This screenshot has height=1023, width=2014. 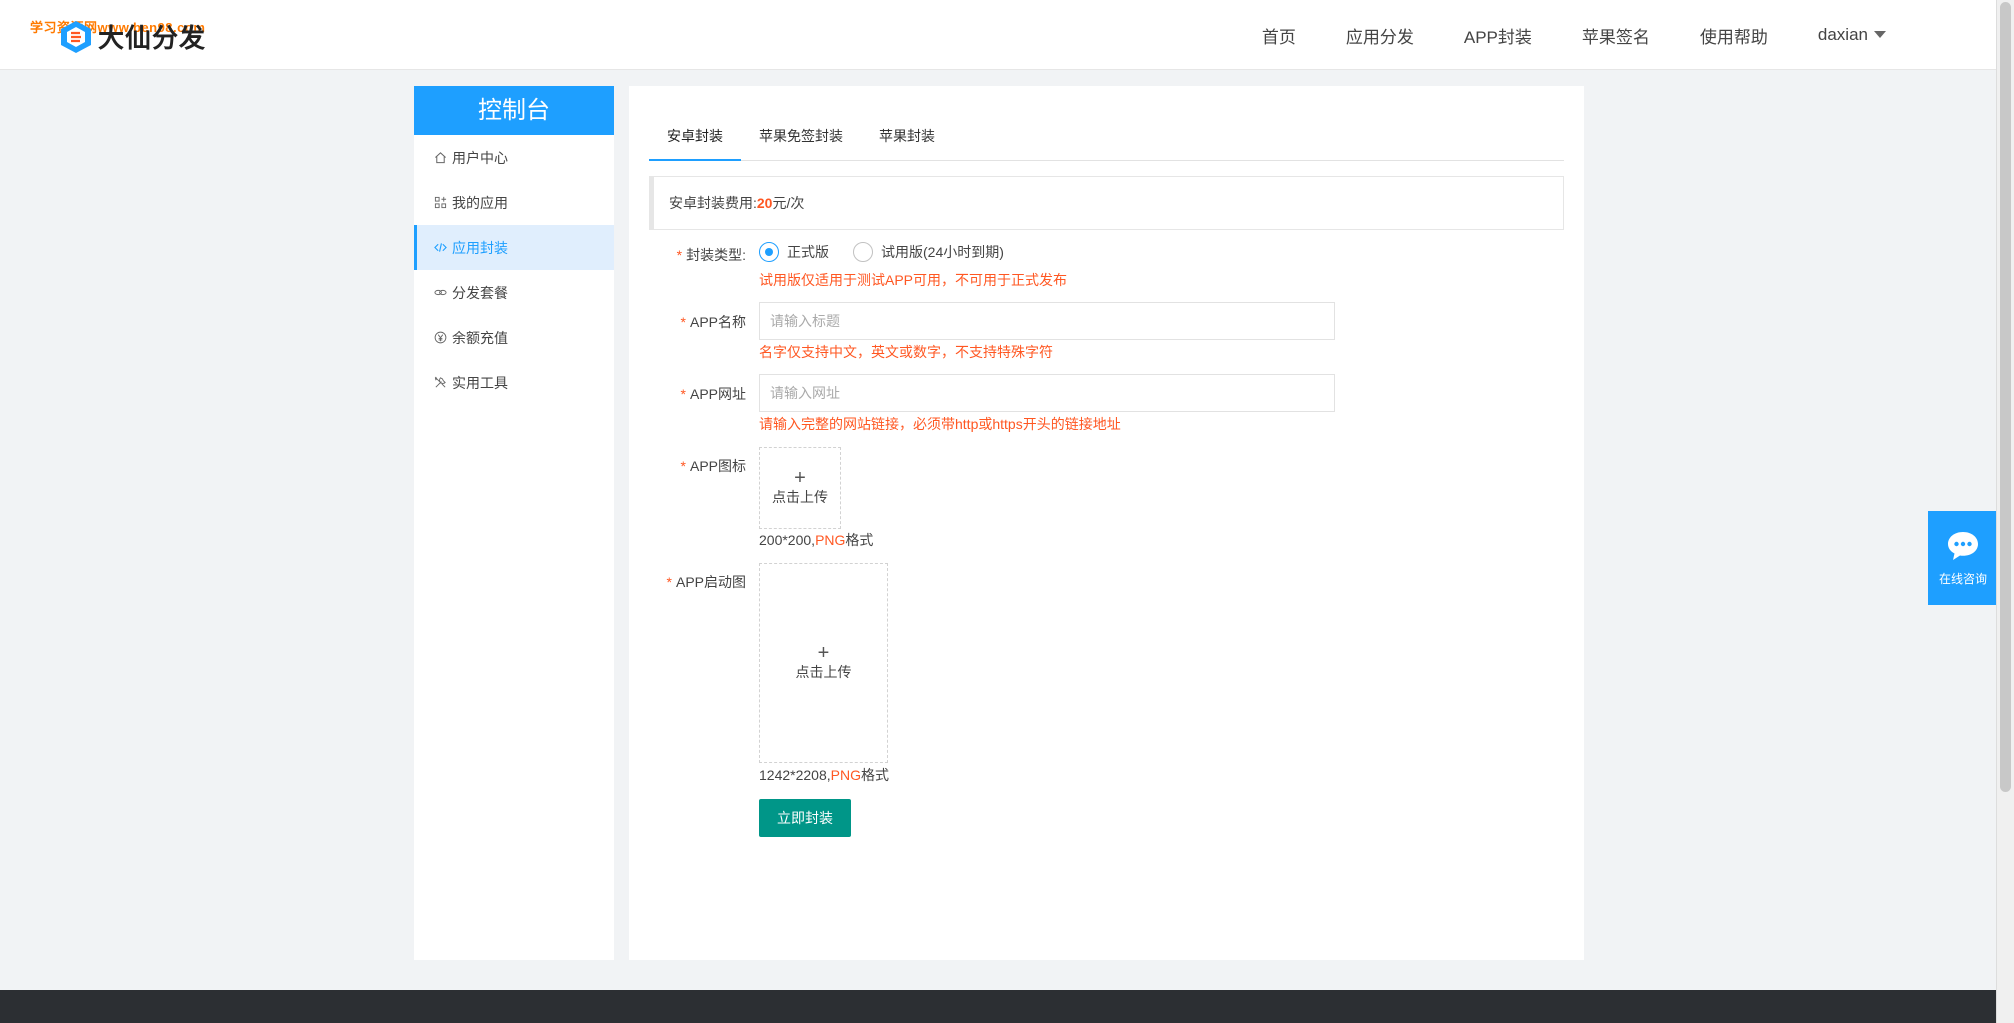 I want to click on nav-apple-signing: 苹果签名, so click(x=1616, y=35).